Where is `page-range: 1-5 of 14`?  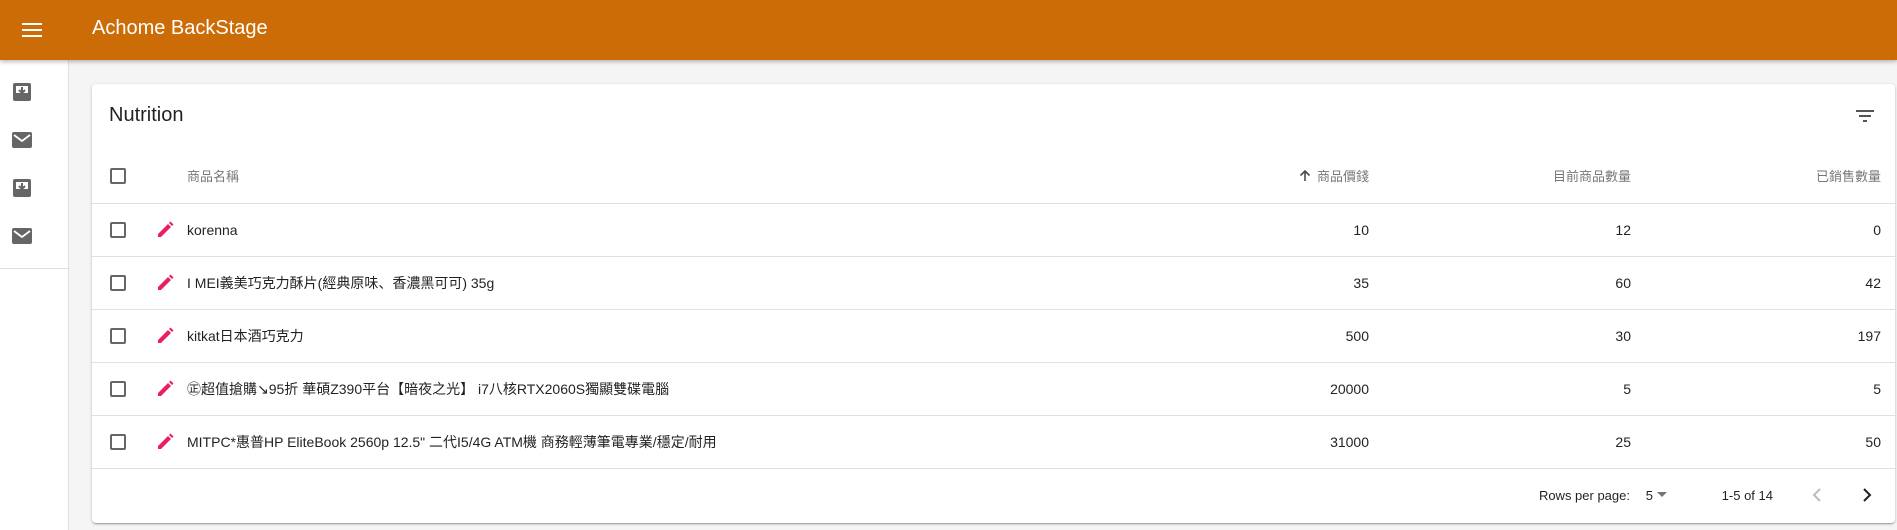
page-range: 1-5 of 14 is located at coordinates (1747, 495).